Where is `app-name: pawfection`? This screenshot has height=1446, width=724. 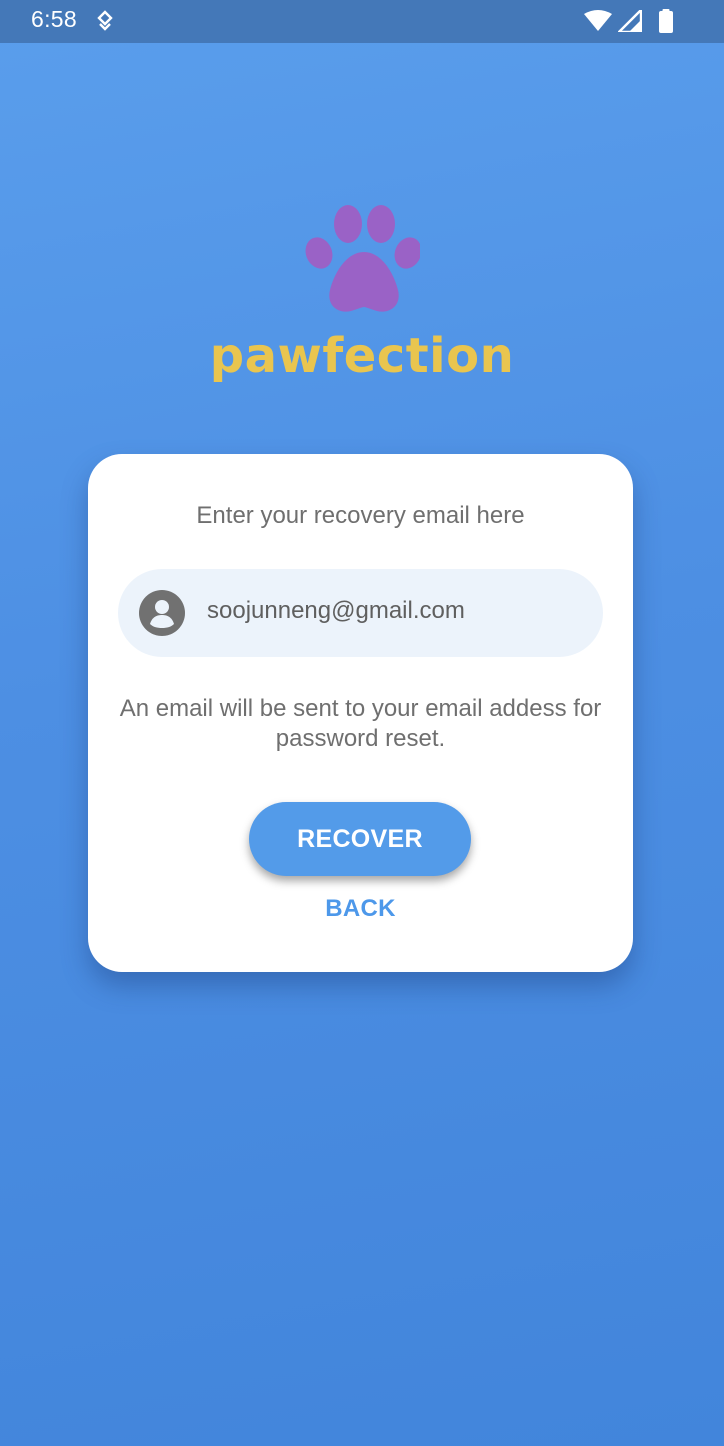
app-name: pawfection is located at coordinates (362, 356).